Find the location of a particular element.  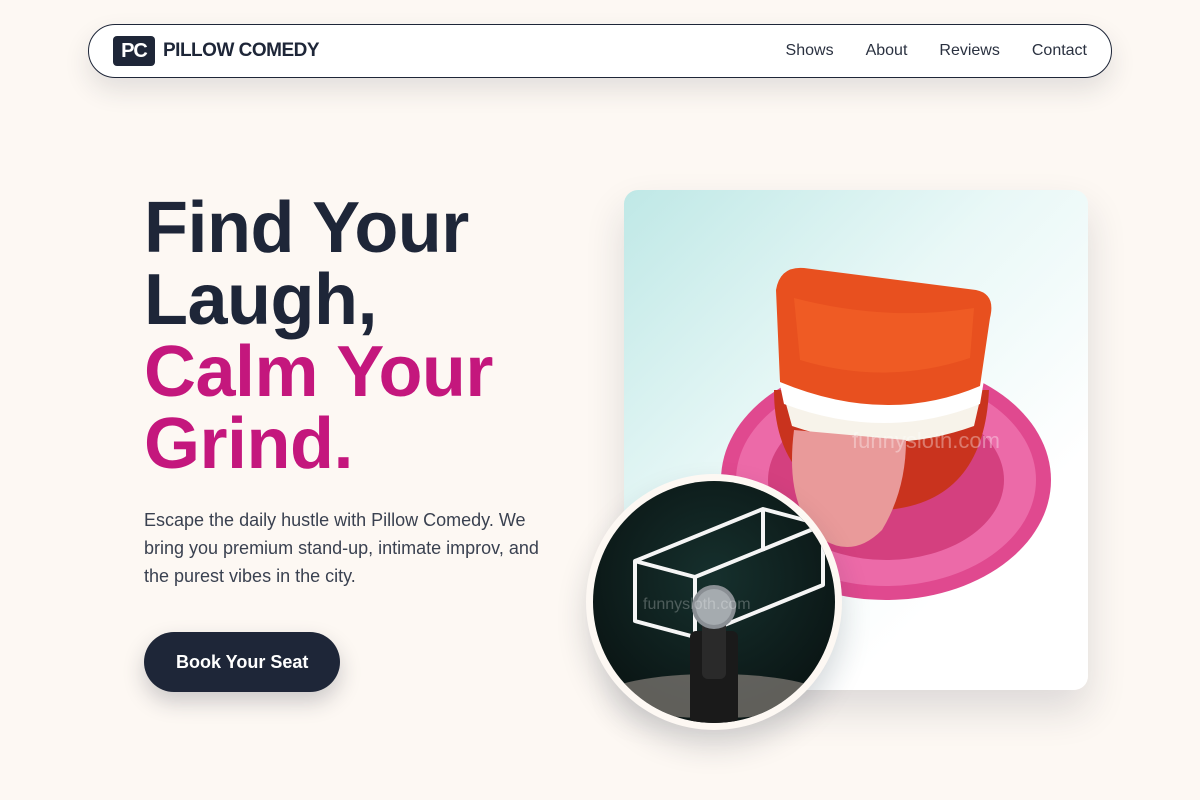

watermark-text: funnysloth.com is located at coordinates (926, 440).